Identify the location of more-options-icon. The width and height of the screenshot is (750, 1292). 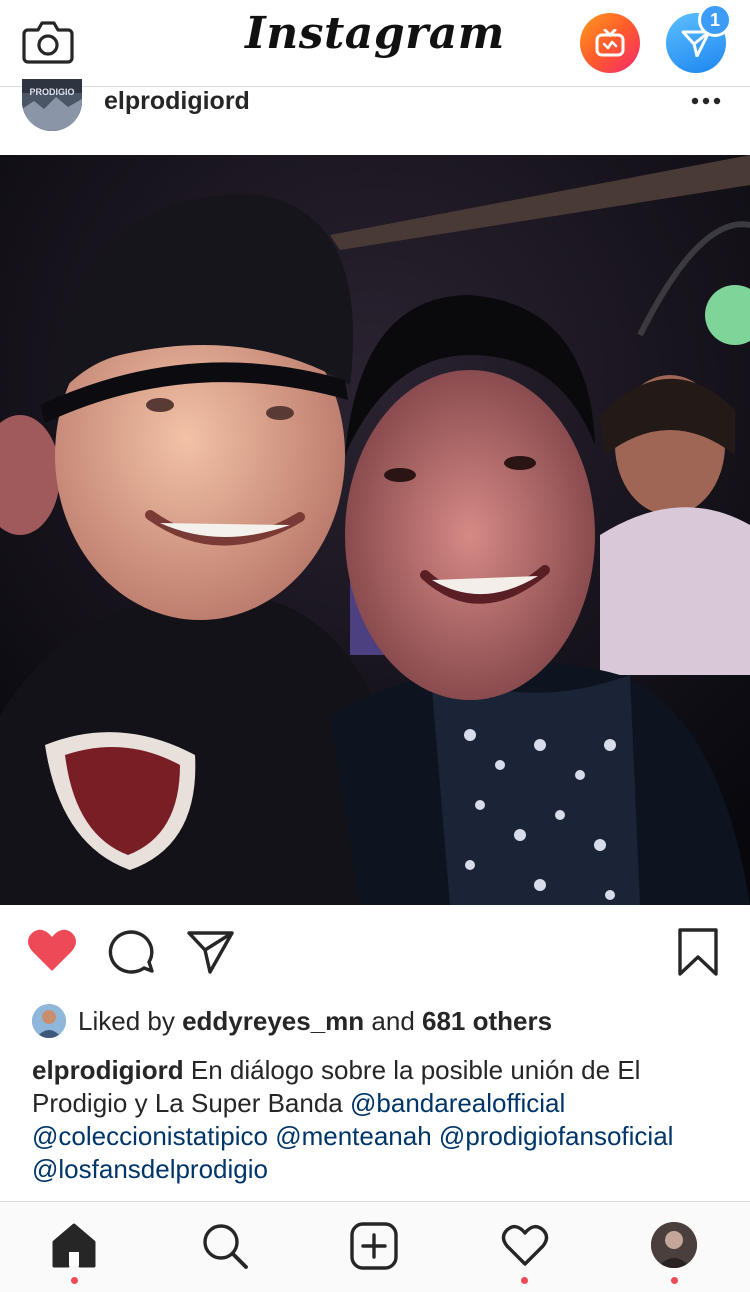
(708, 102).